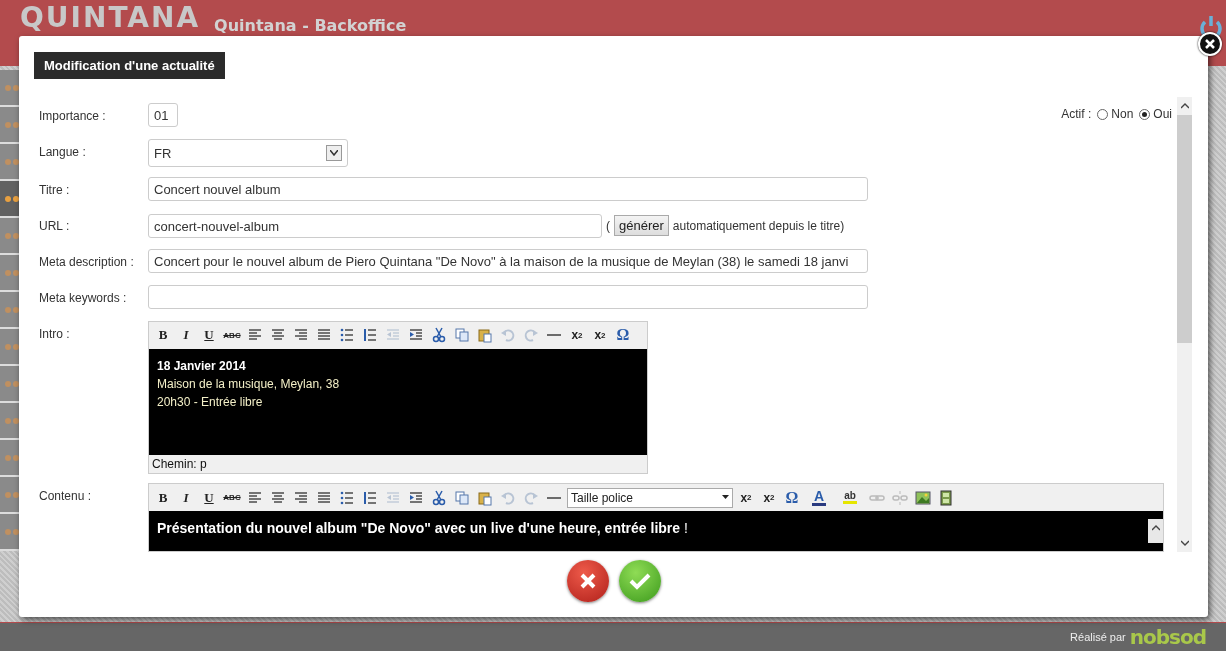 This screenshot has width=1226, height=651. Describe the element at coordinates (1162, 114) in the screenshot. I see `radio-label: Oui` at that location.